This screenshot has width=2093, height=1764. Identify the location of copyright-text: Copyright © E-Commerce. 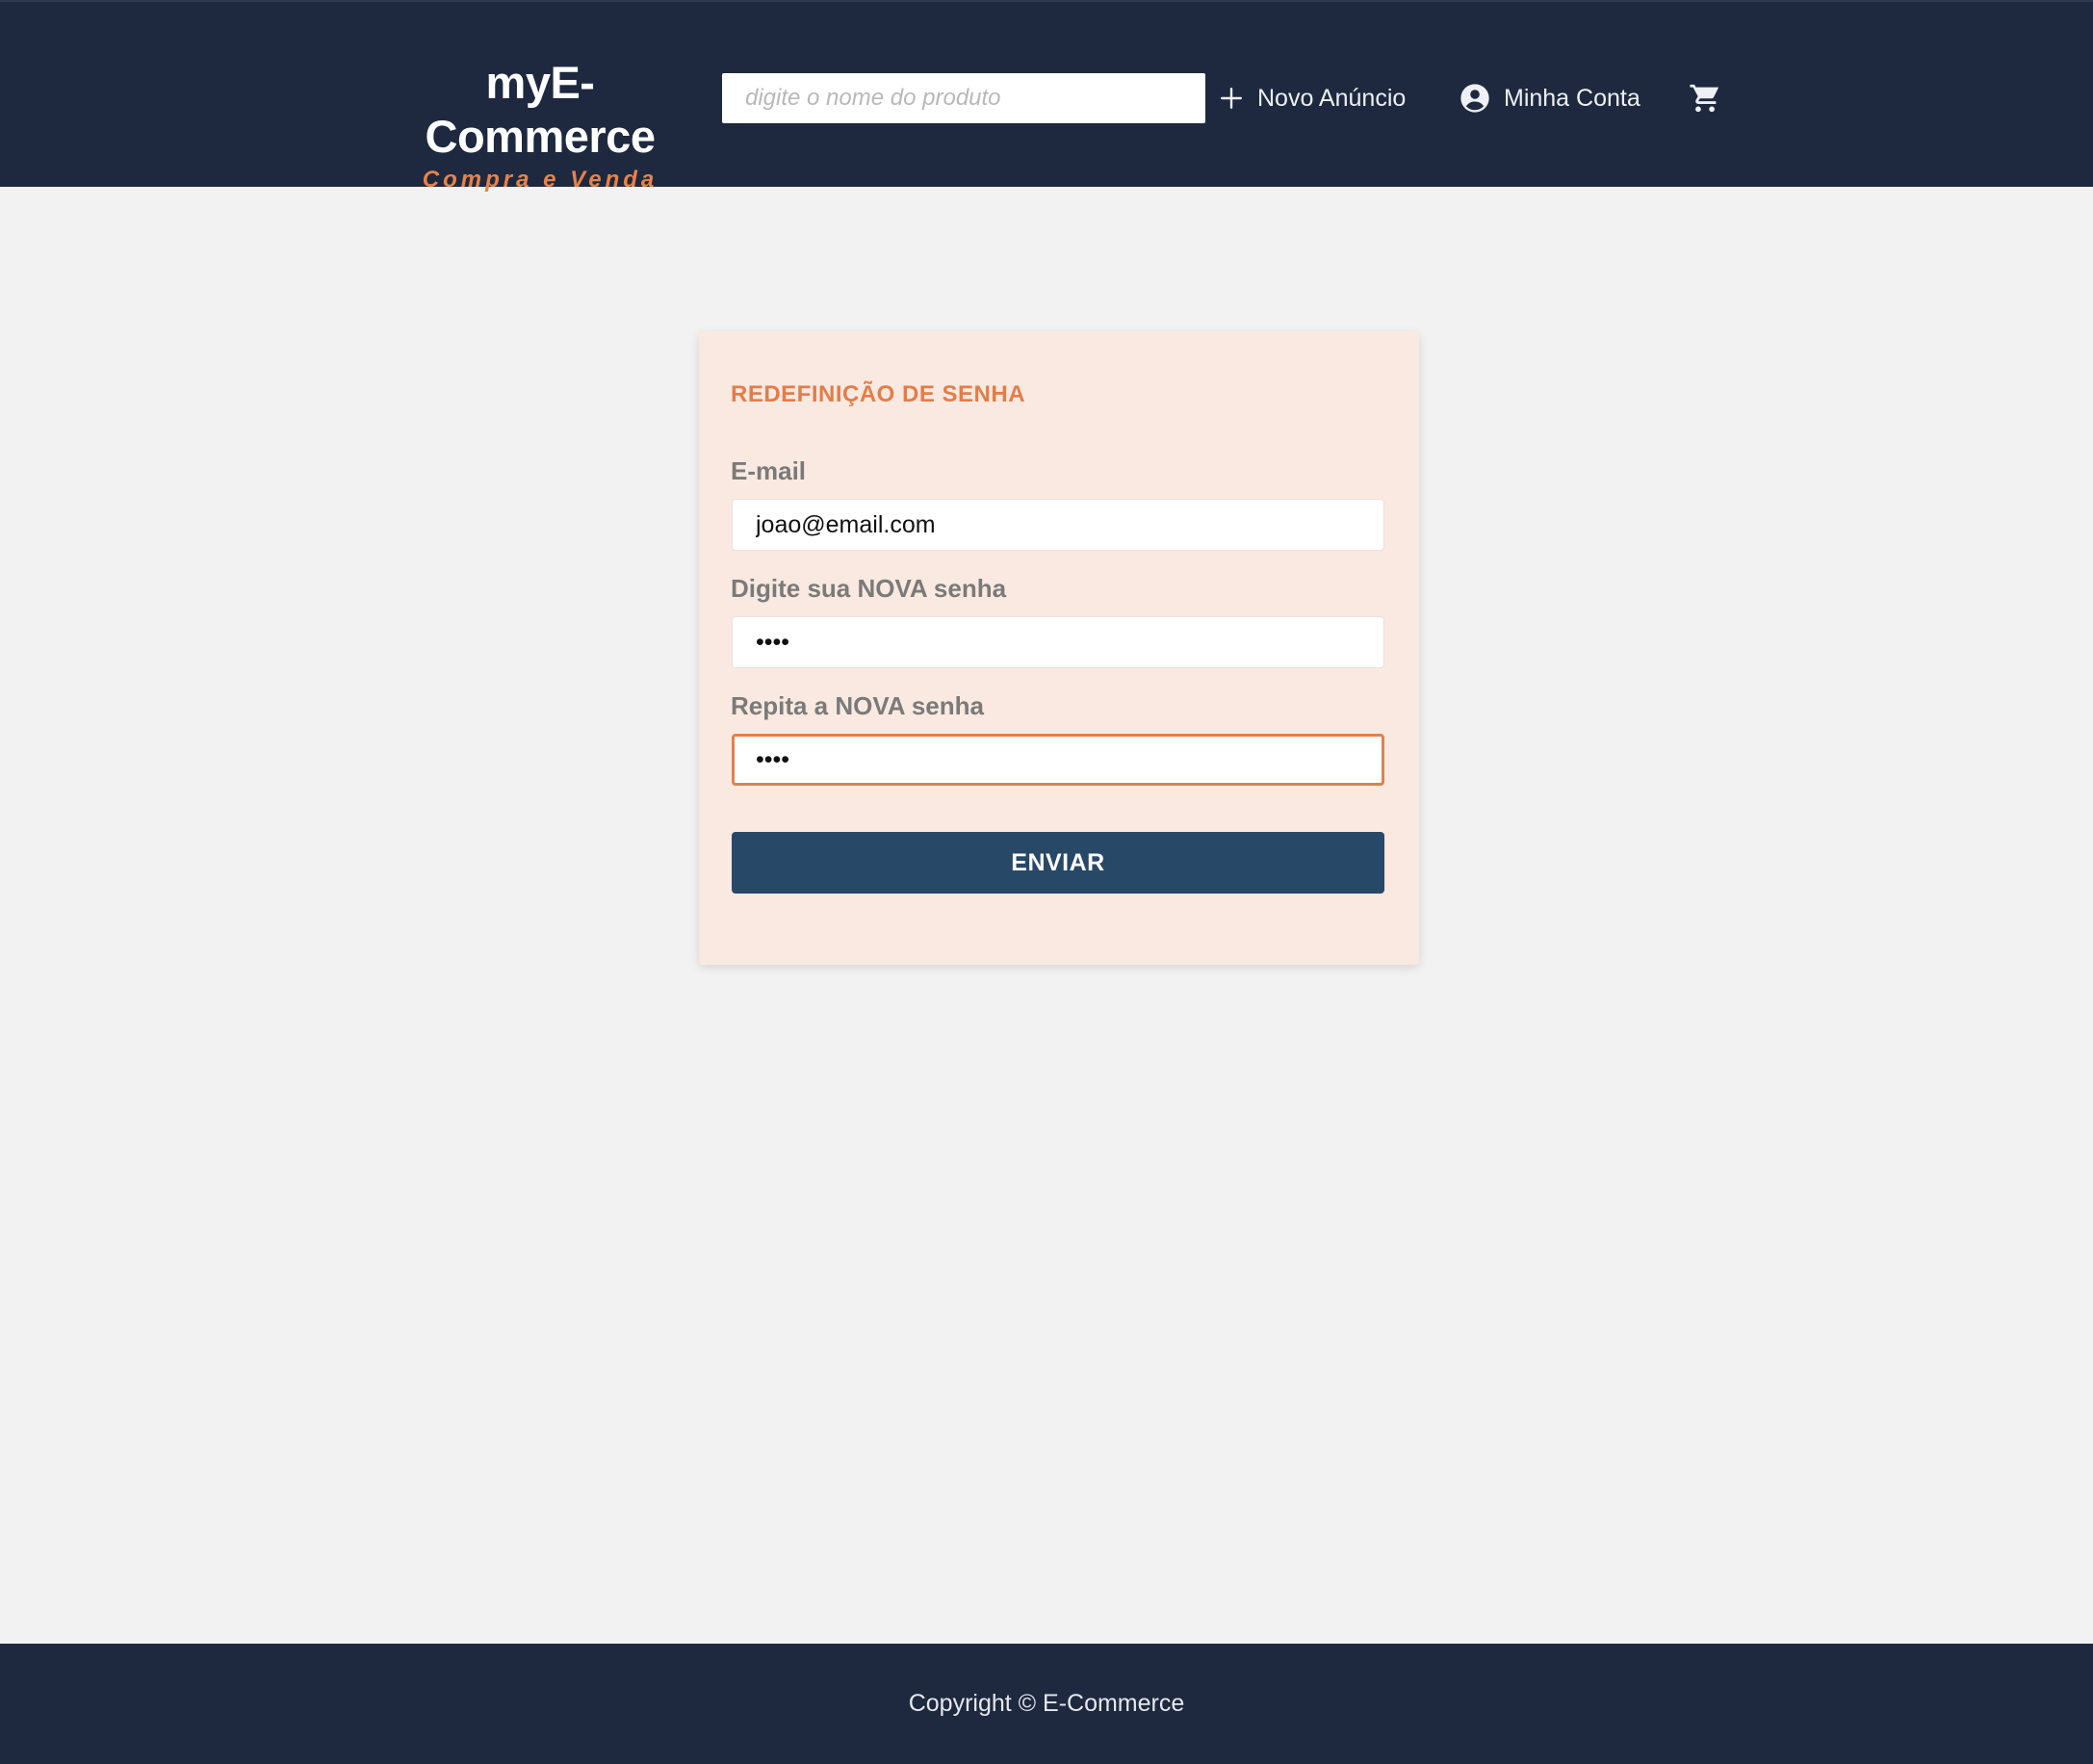
(1046, 1703).